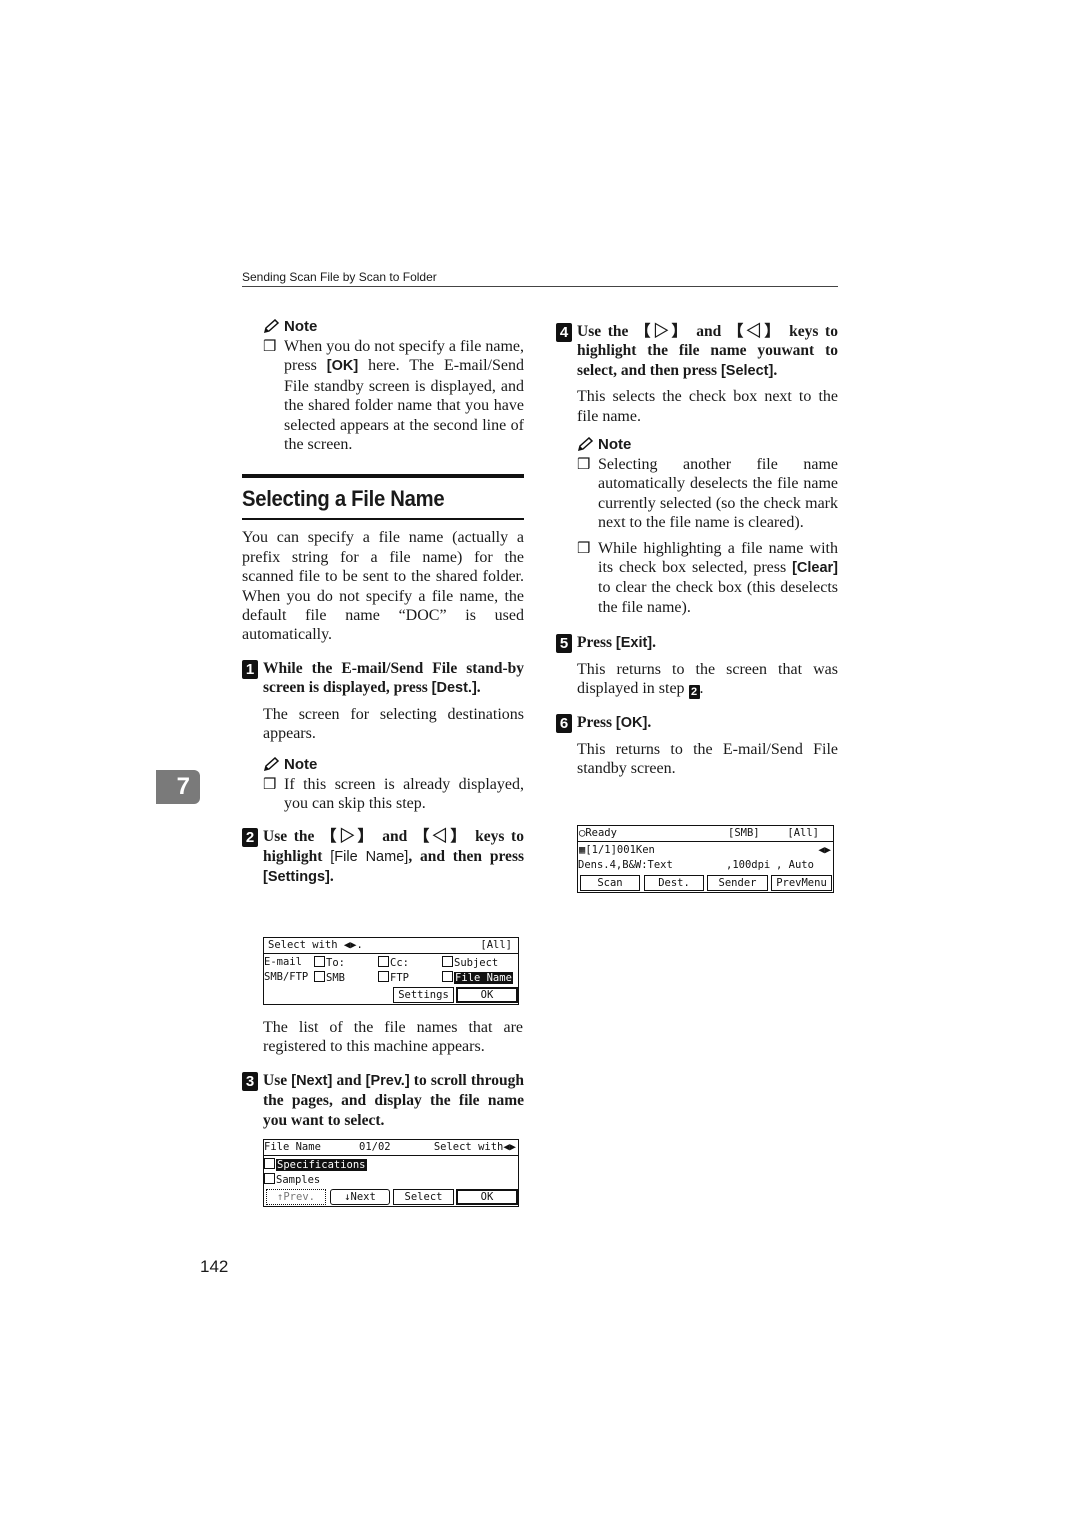 Image resolution: width=1080 pixels, height=1528 pixels. Describe the element at coordinates (564, 332) in the screenshot. I see `step-number: 4` at that location.